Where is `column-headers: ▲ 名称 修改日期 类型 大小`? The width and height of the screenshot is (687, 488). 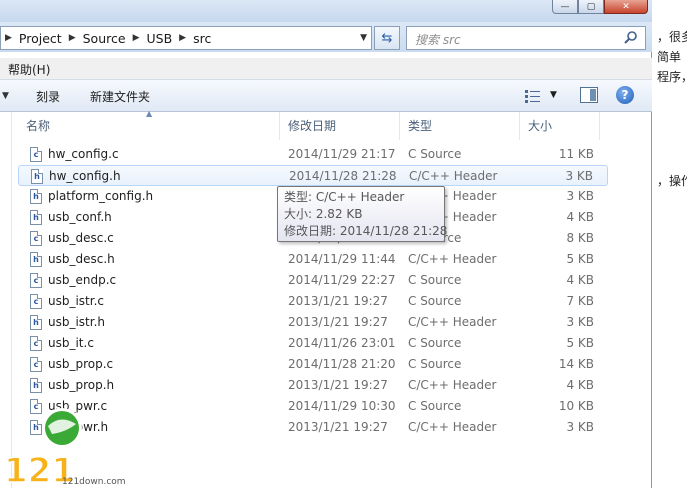 column-headers: ▲ 名称 修改日期 类型 大小 is located at coordinates (313, 124).